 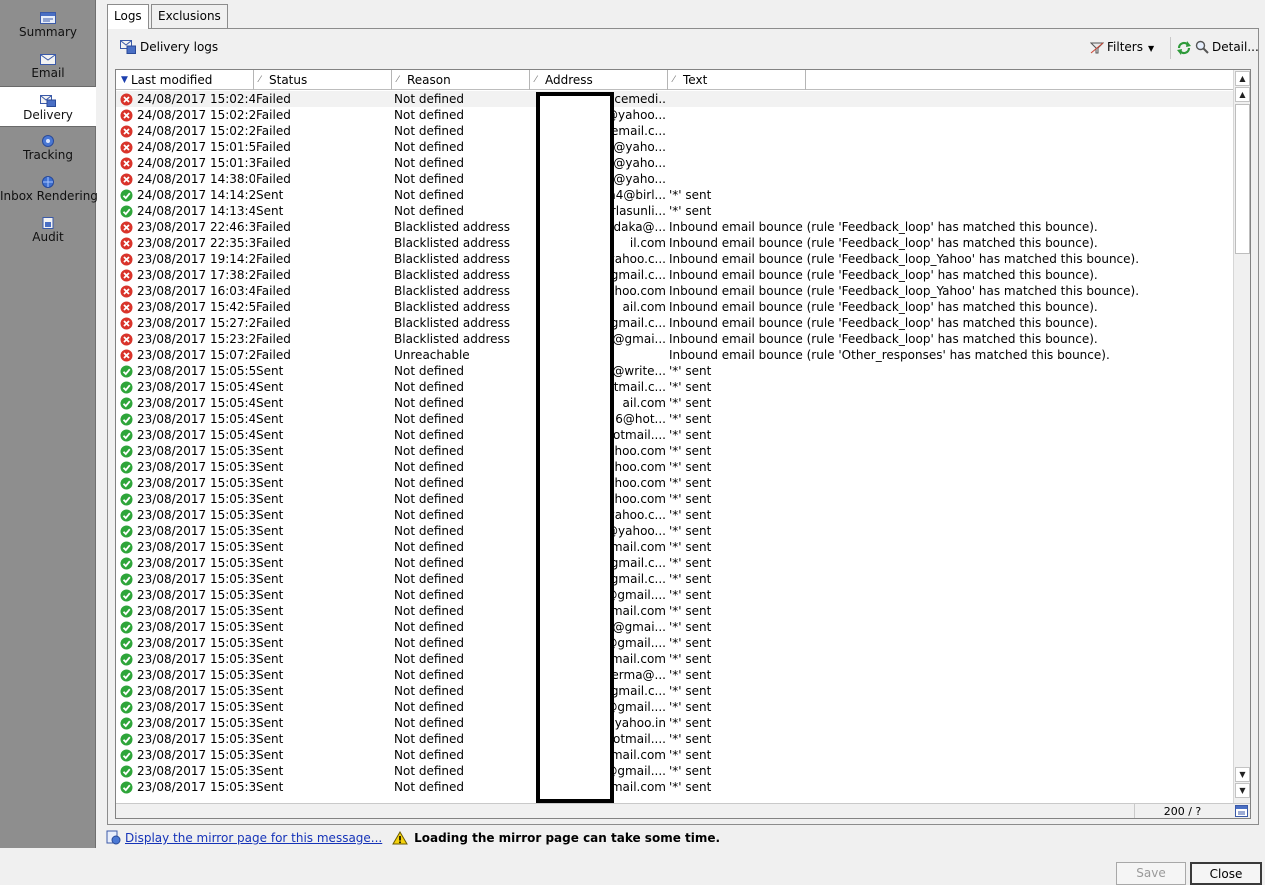 I want to click on column-header-status: ⁄ Status, so click(x=323, y=80).